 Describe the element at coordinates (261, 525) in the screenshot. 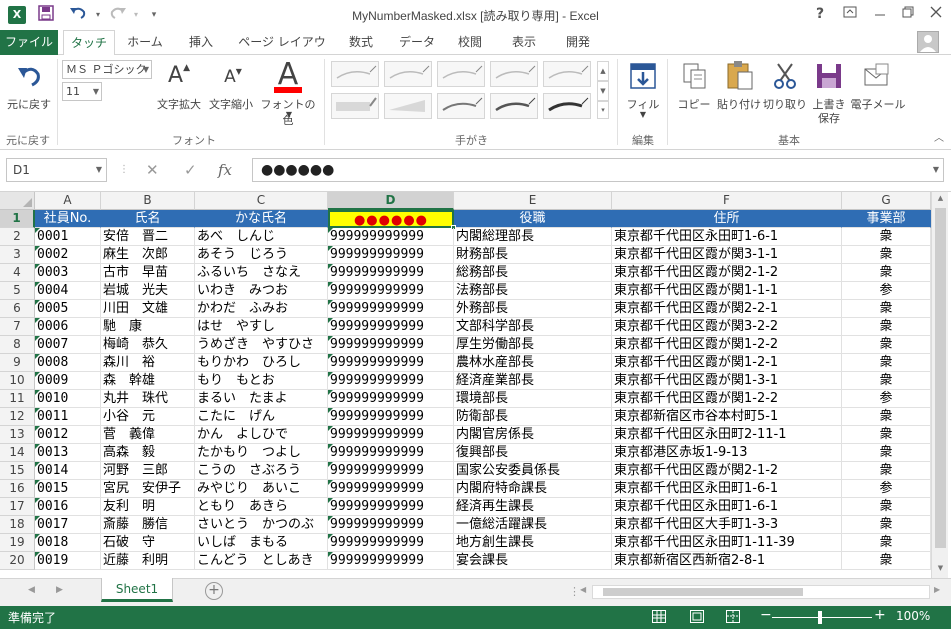

I see `cell-kana-name: さいとう かつのぶ` at that location.